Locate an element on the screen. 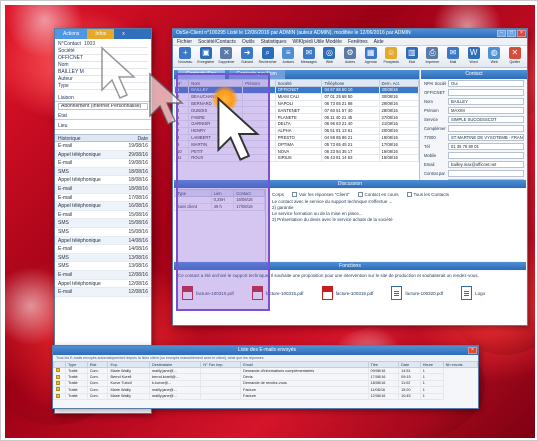 Image resolution: width=538 pixels, height=441 pixels. toolbar-button: ✕ Supprimer is located at coordinates (226, 56).